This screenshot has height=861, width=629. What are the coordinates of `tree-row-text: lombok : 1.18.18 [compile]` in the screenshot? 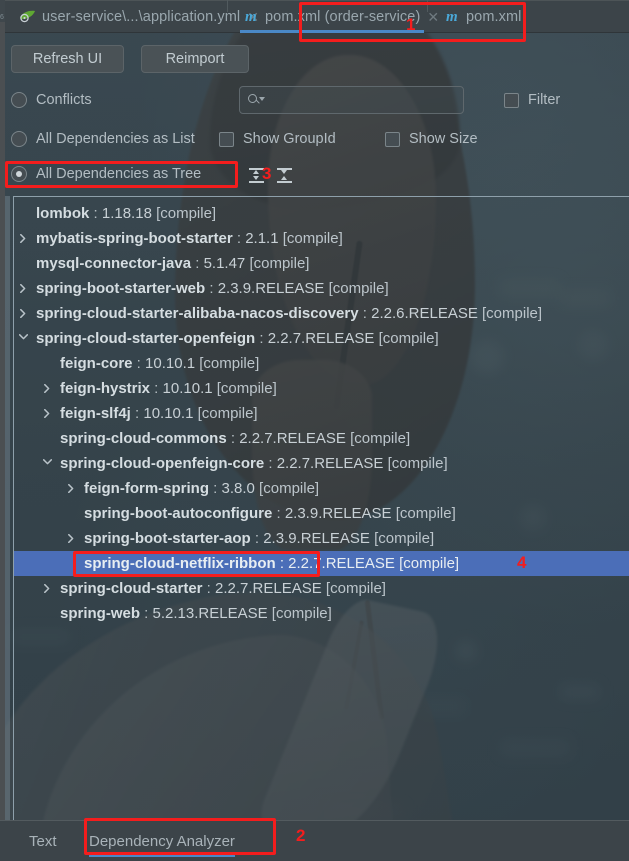 It's located at (126, 213).